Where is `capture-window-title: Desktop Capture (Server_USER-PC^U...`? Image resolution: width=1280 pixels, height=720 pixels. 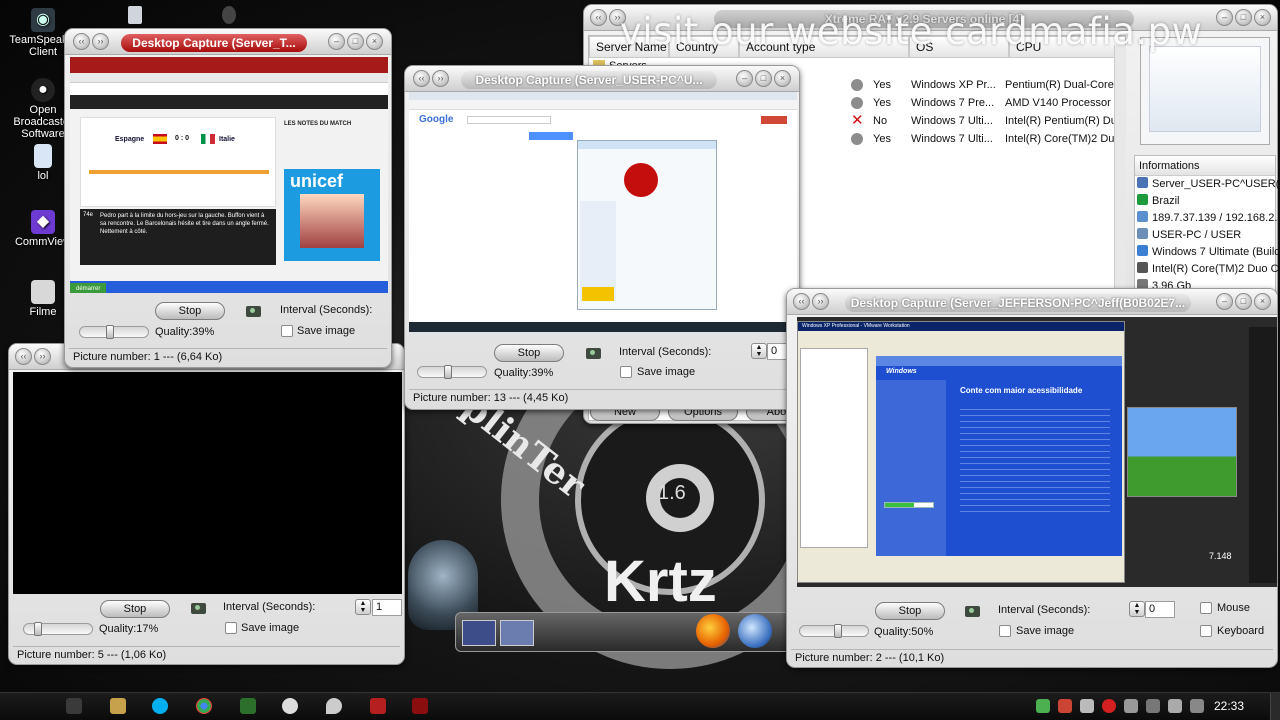 capture-window-title: Desktop Capture (Server_USER-PC^U... is located at coordinates (589, 80).